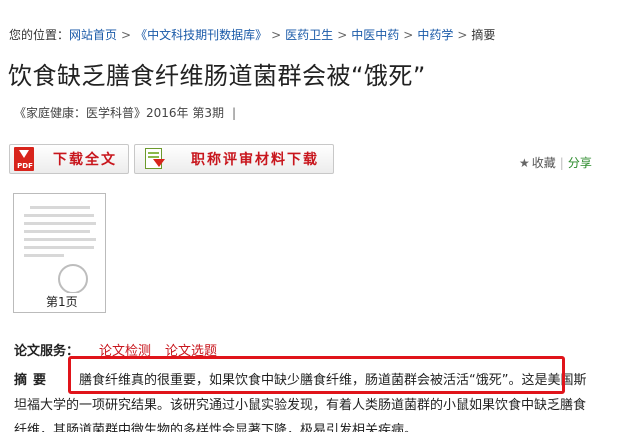 The image size is (642, 432). Describe the element at coordinates (73, 279) in the screenshot. I see `stamp-graphic` at that location.